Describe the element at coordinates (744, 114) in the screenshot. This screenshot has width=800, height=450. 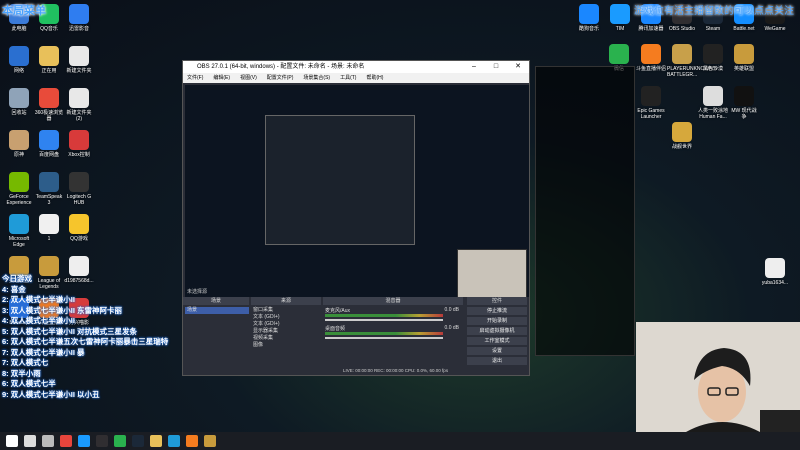
I see `desktop-icon-label: MW 现代战争` at that location.